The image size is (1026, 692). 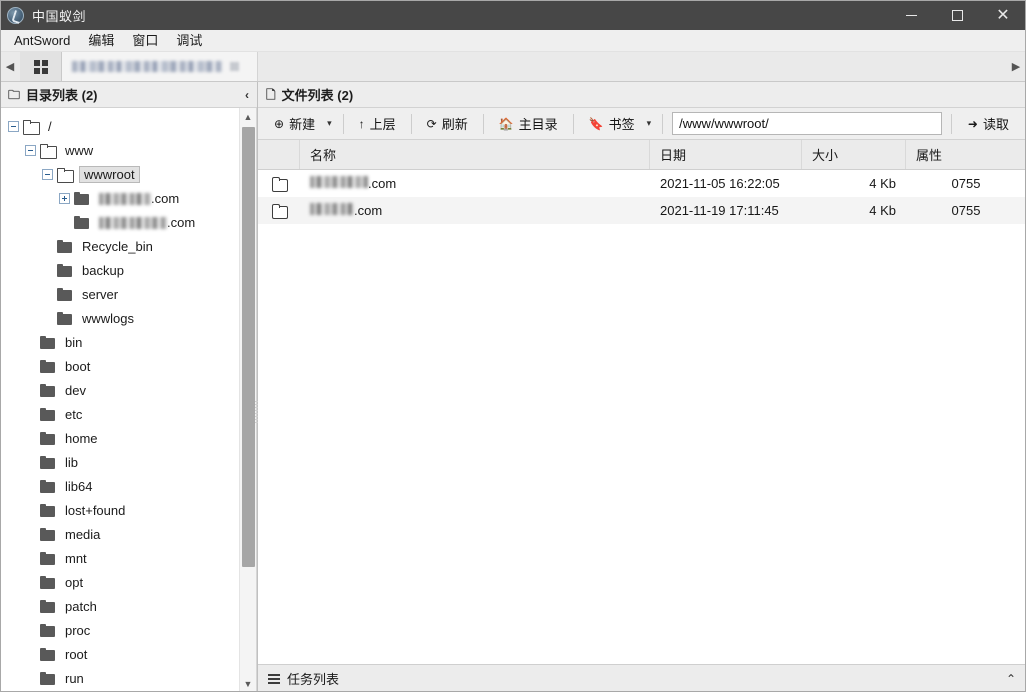 I want to click on tree-item: media, so click(x=119, y=534).